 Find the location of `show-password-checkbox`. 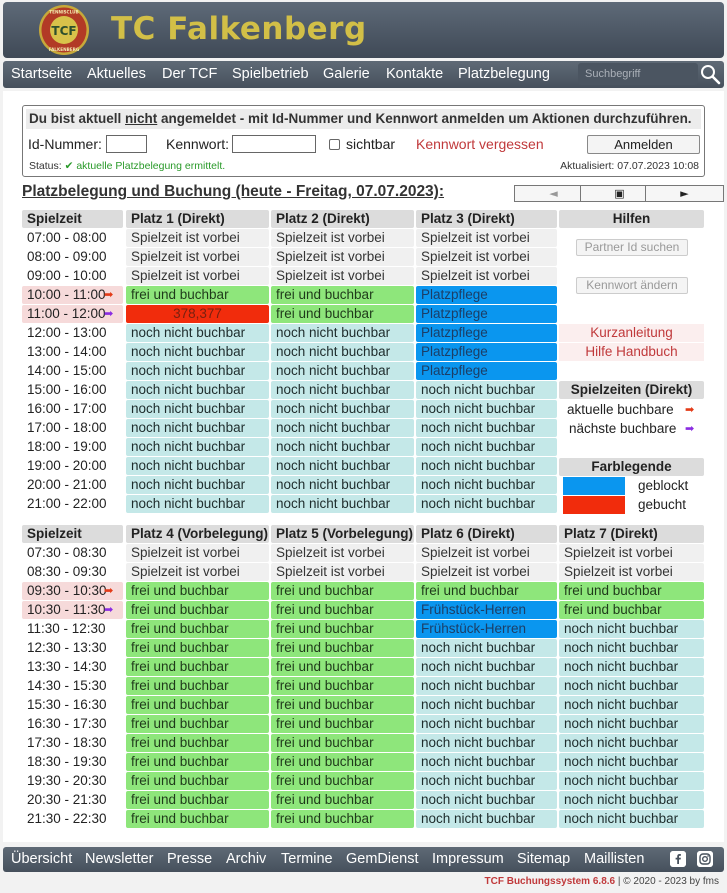

show-password-checkbox is located at coordinates (334, 144).